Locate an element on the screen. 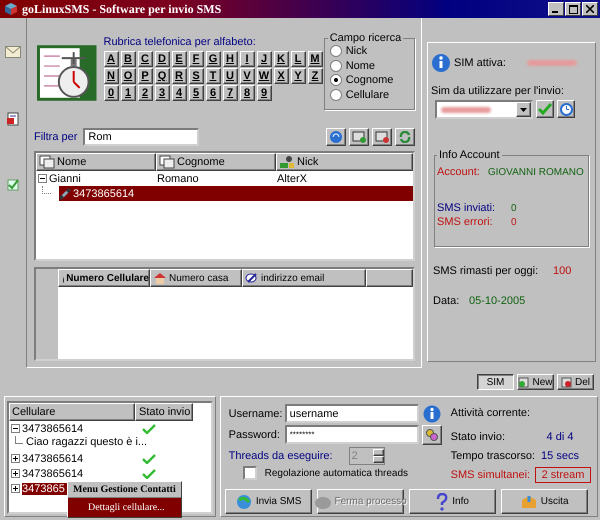 The image size is (600, 520). maximize-button is located at coordinates (573, 9).